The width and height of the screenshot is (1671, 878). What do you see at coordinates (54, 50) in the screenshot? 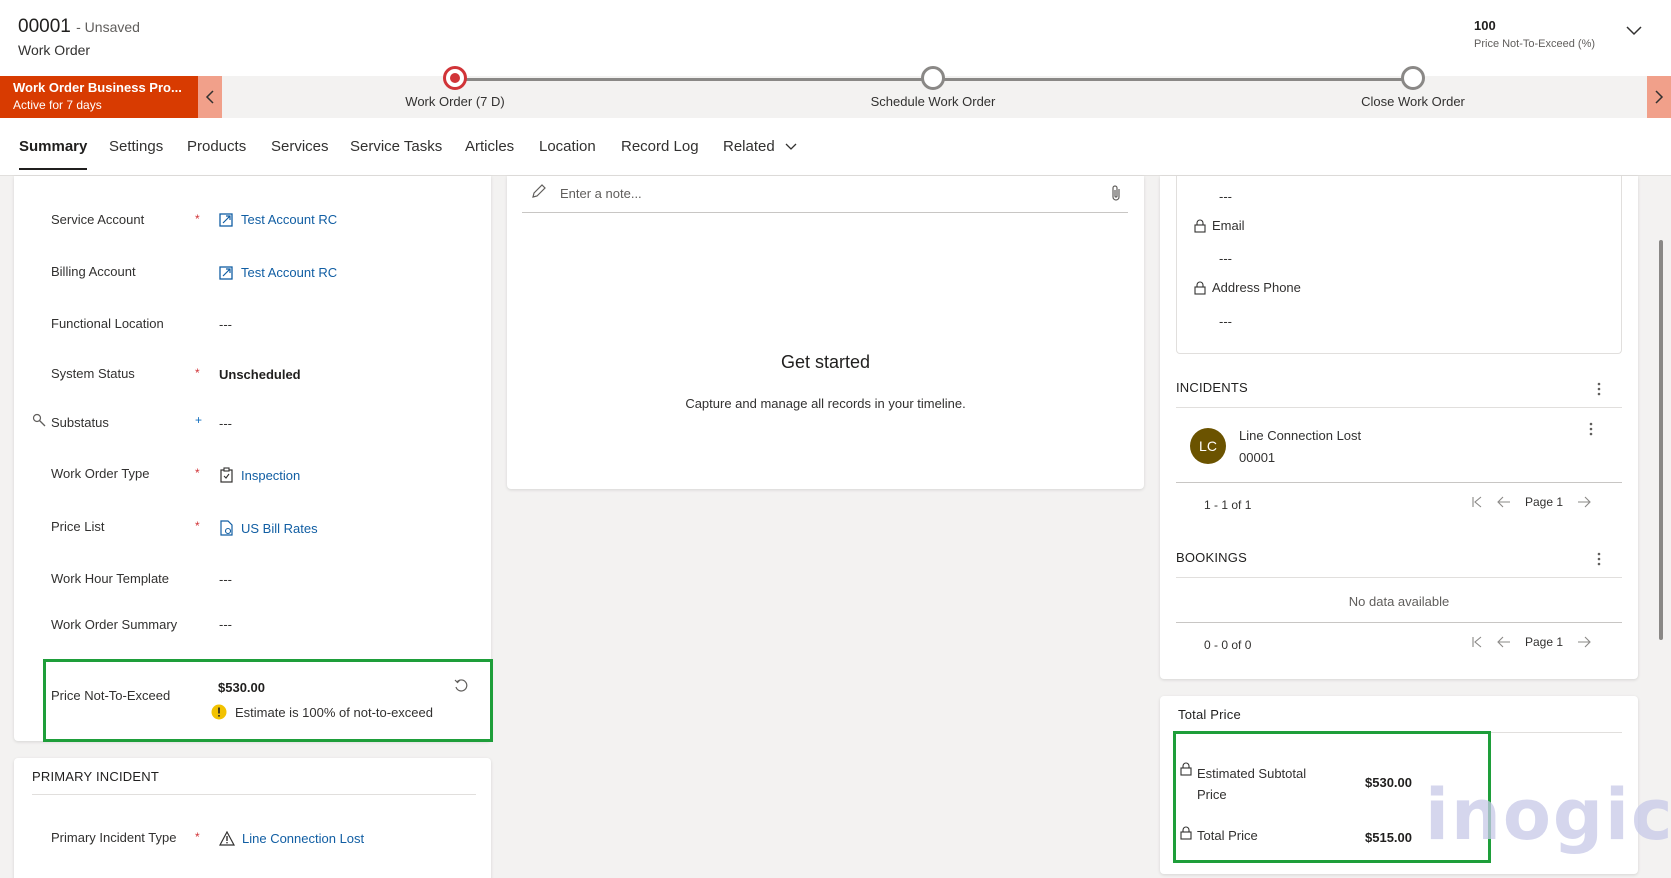
I see `record-entity: Work Order` at bounding box center [54, 50].